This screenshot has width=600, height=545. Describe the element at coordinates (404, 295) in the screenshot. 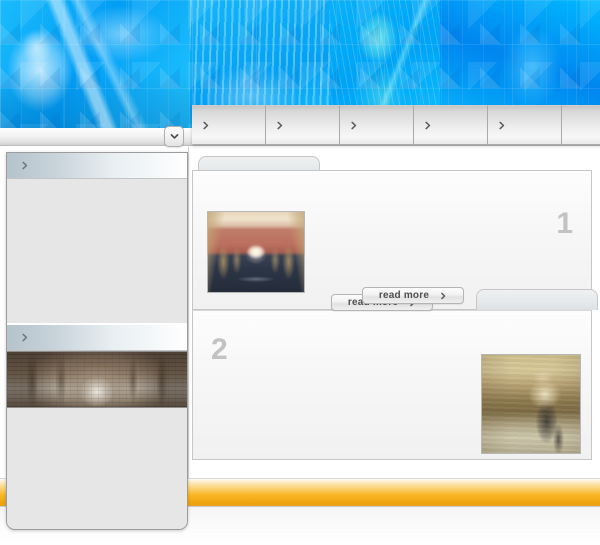

I see `read-more-label-2: read more` at that location.